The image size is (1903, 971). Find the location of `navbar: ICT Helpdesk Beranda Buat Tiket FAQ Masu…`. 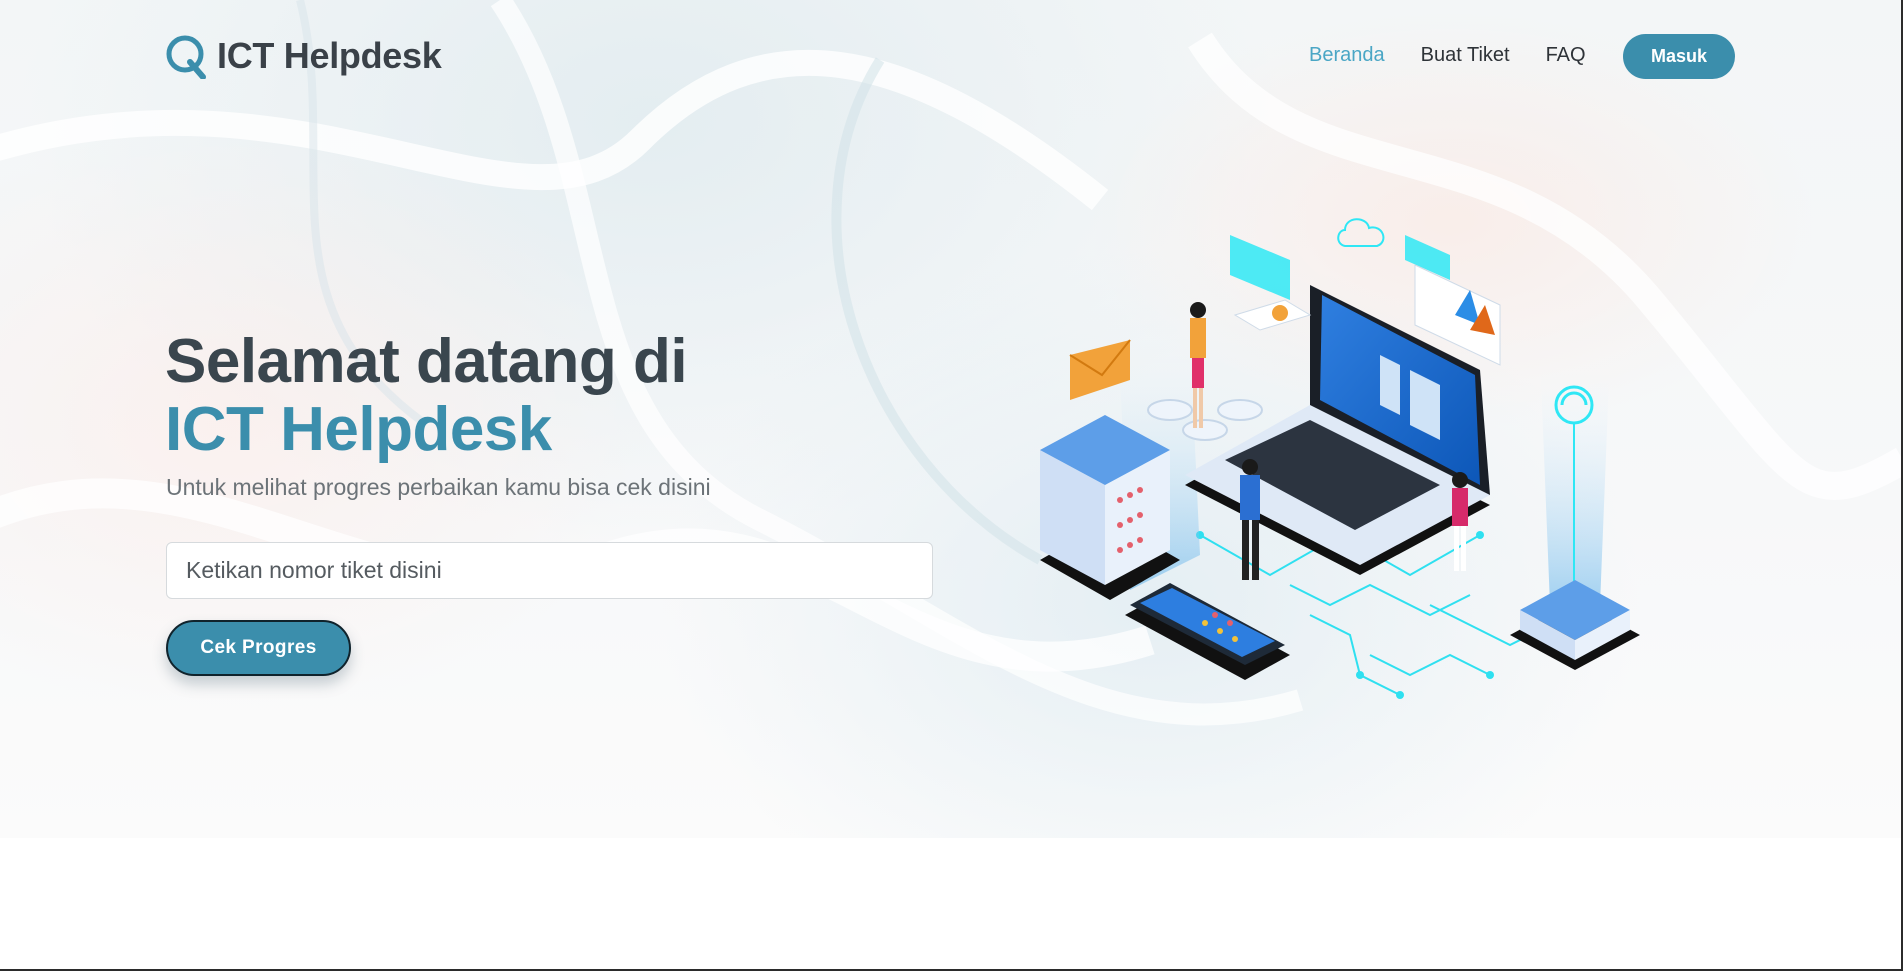

navbar: ICT Helpdesk Beranda Buat Tiket FAQ Masu… is located at coordinates (951, 56).